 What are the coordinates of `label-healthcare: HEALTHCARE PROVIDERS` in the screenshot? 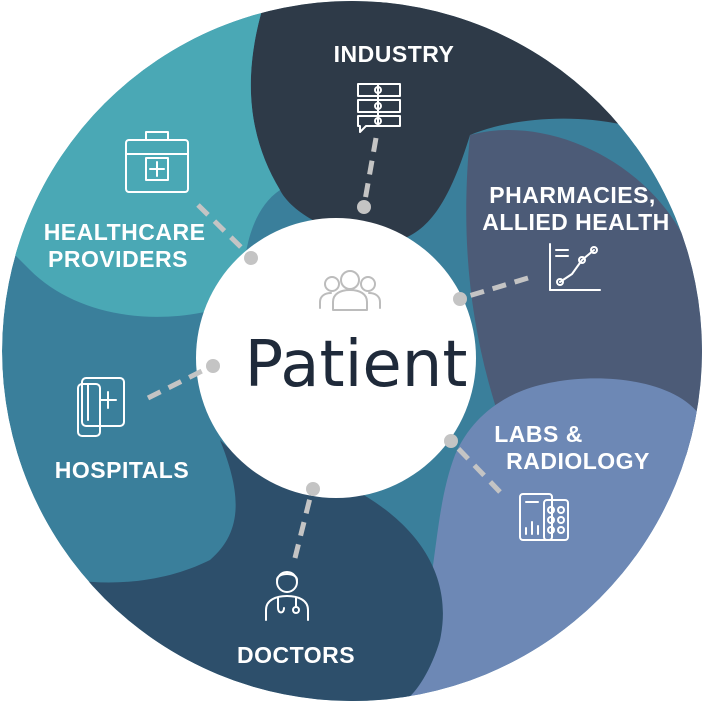 It's located at (128, 245).